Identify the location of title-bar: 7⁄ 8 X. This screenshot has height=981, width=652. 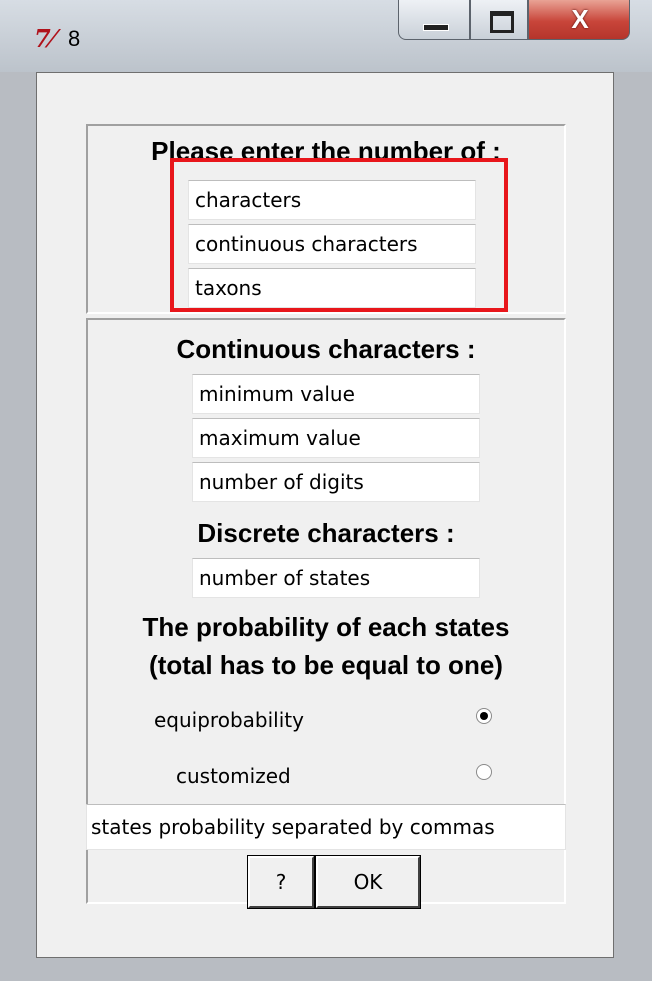
(326, 36).